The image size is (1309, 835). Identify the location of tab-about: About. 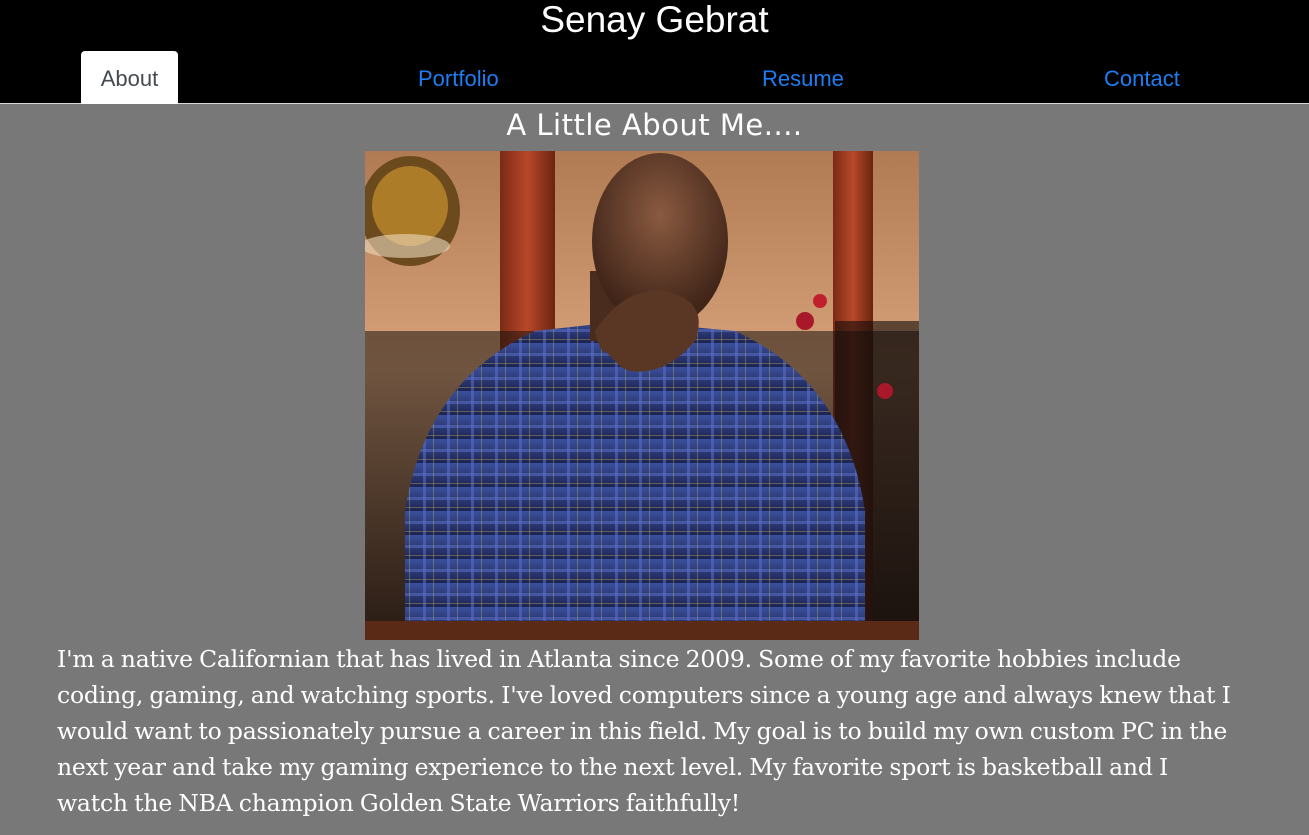
(129, 77).